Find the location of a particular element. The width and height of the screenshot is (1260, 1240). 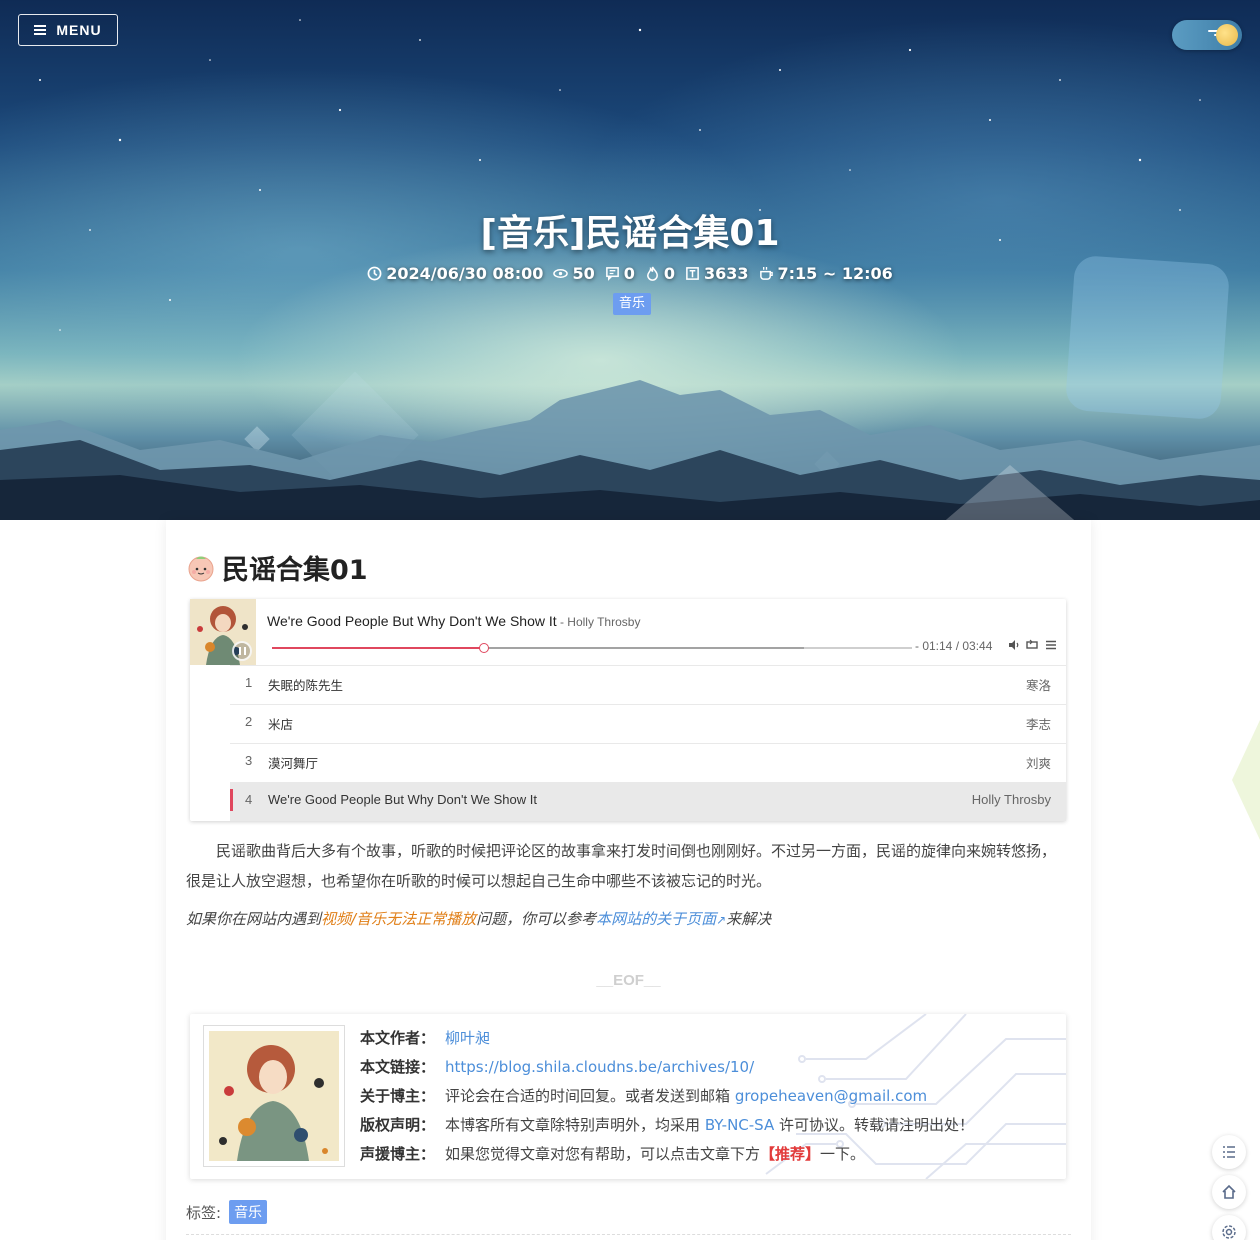

now-playing-artist: - Holly Throsby is located at coordinates (598, 622).